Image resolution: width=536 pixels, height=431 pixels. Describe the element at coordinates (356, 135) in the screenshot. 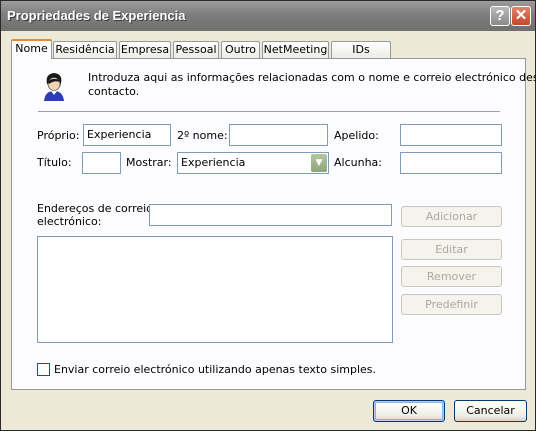

I see `apelido-label: Apelido:` at that location.